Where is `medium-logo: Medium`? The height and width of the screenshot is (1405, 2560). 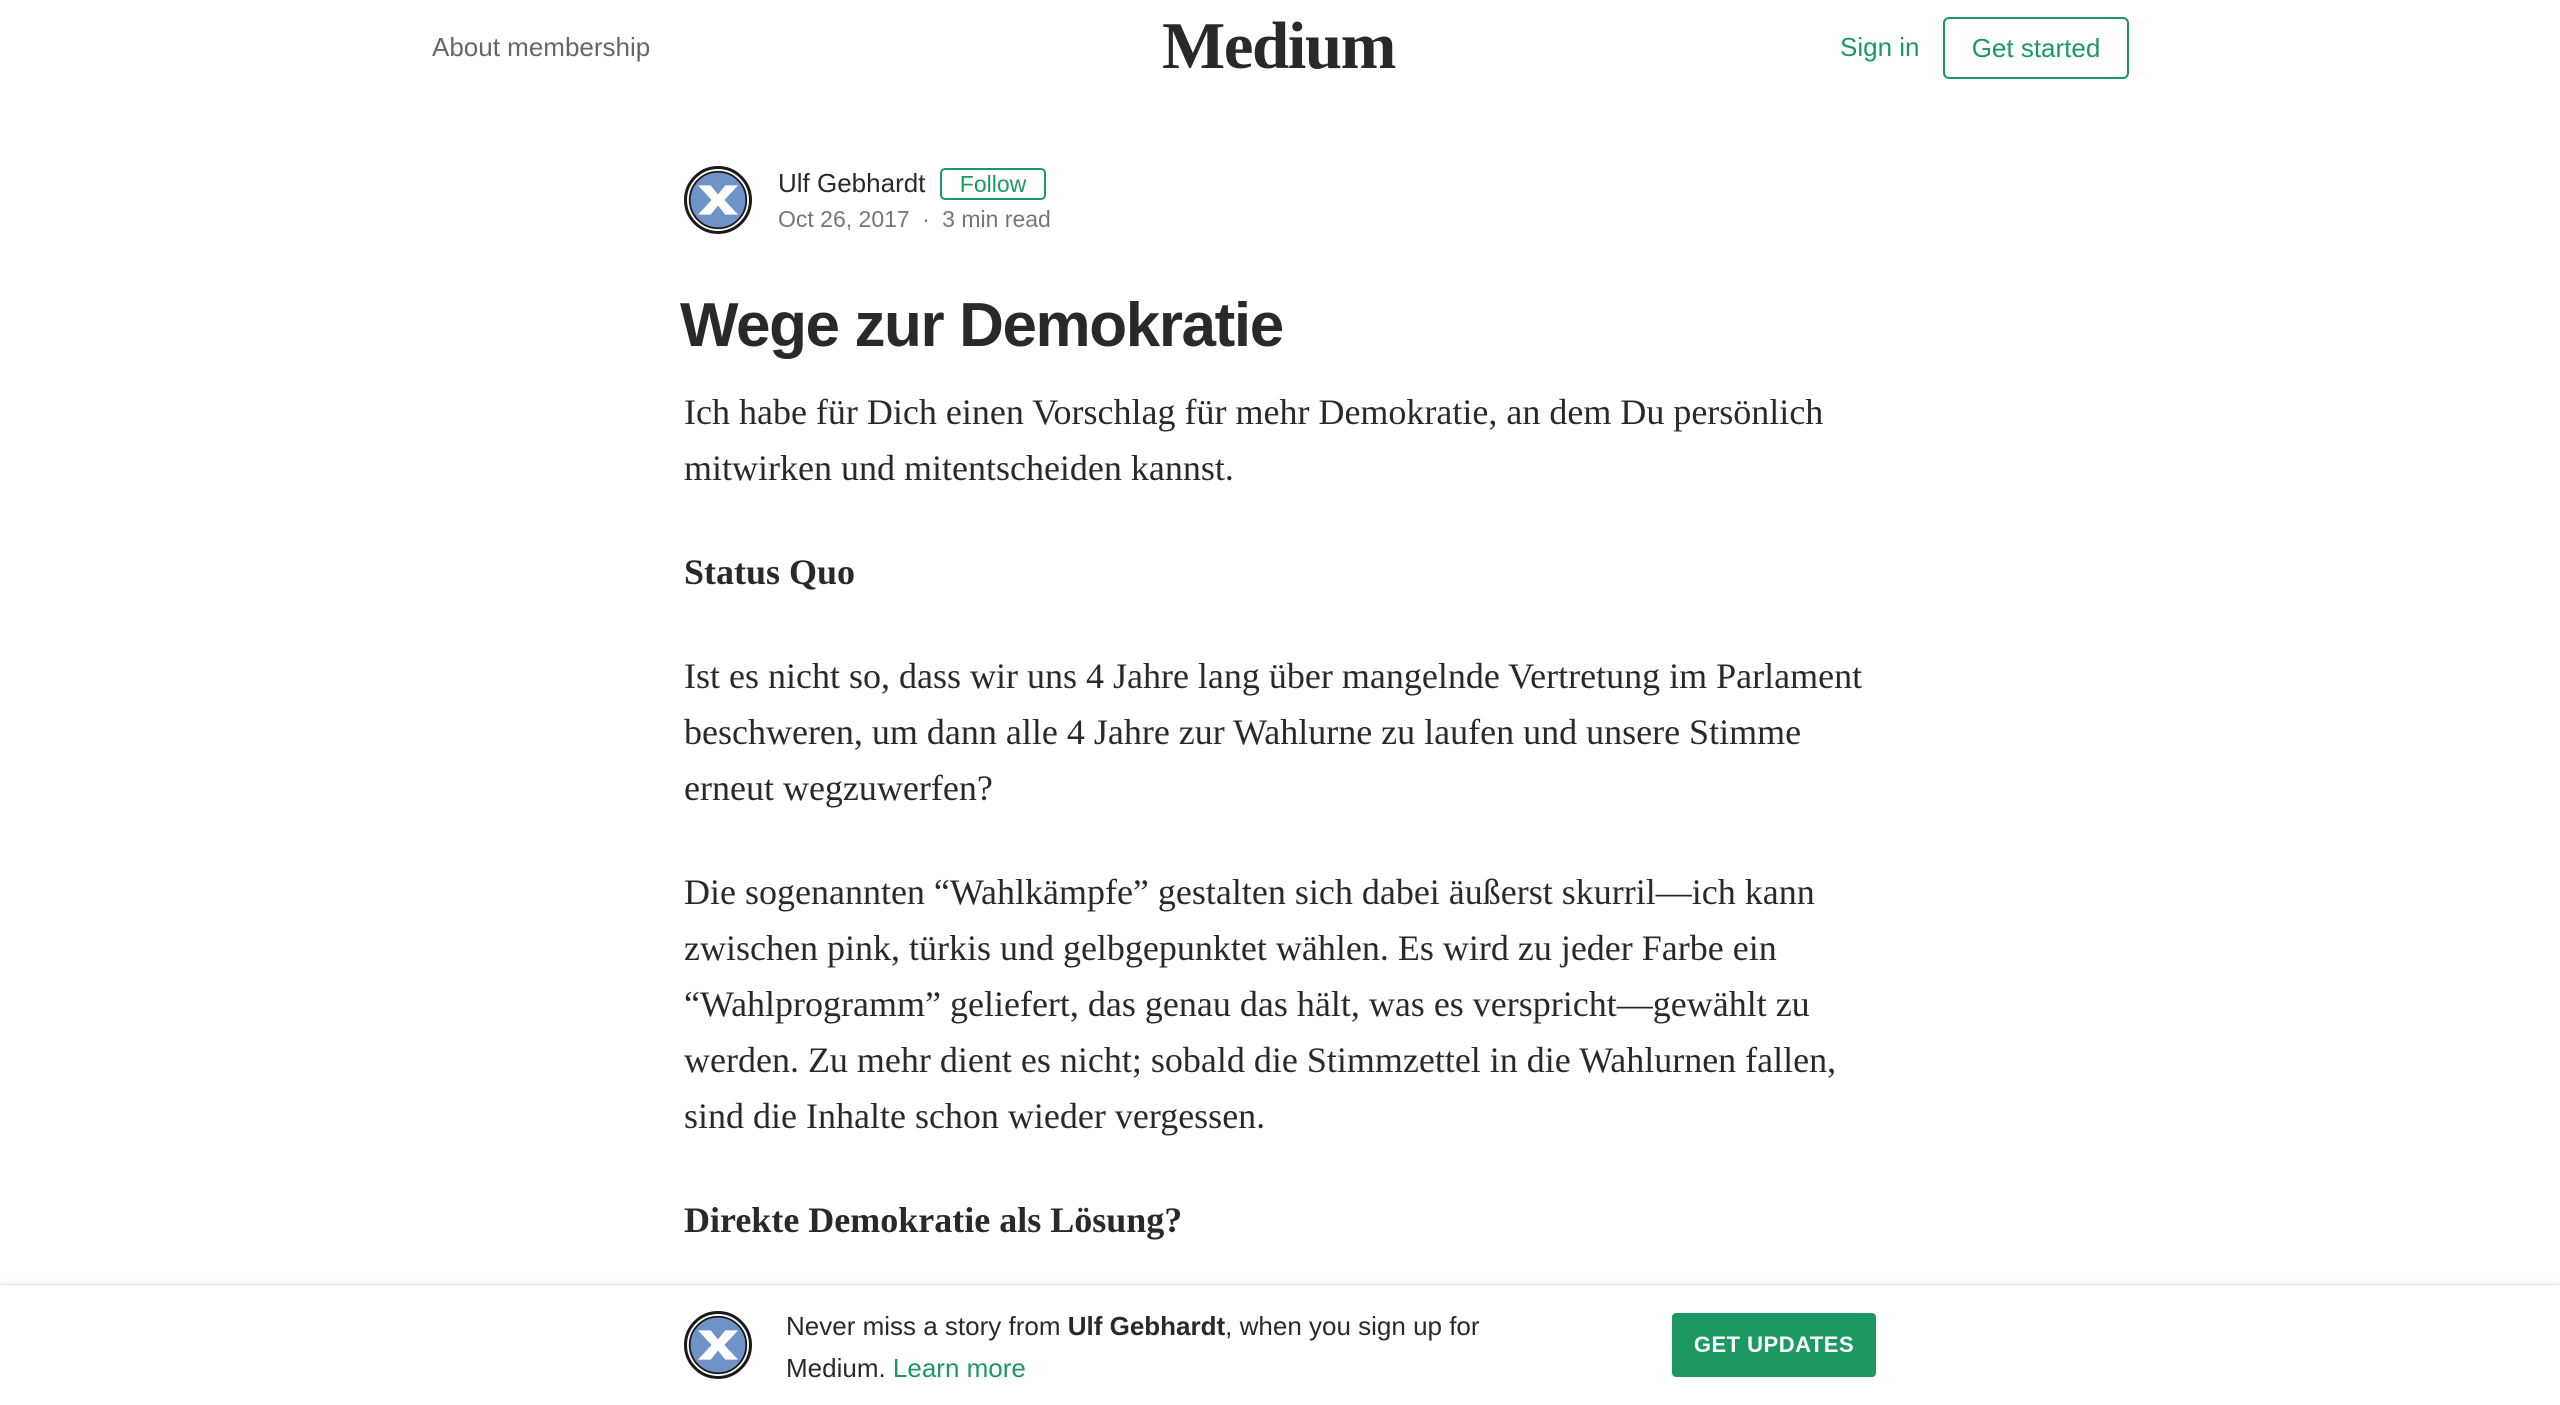
medium-logo: Medium is located at coordinates (1279, 46).